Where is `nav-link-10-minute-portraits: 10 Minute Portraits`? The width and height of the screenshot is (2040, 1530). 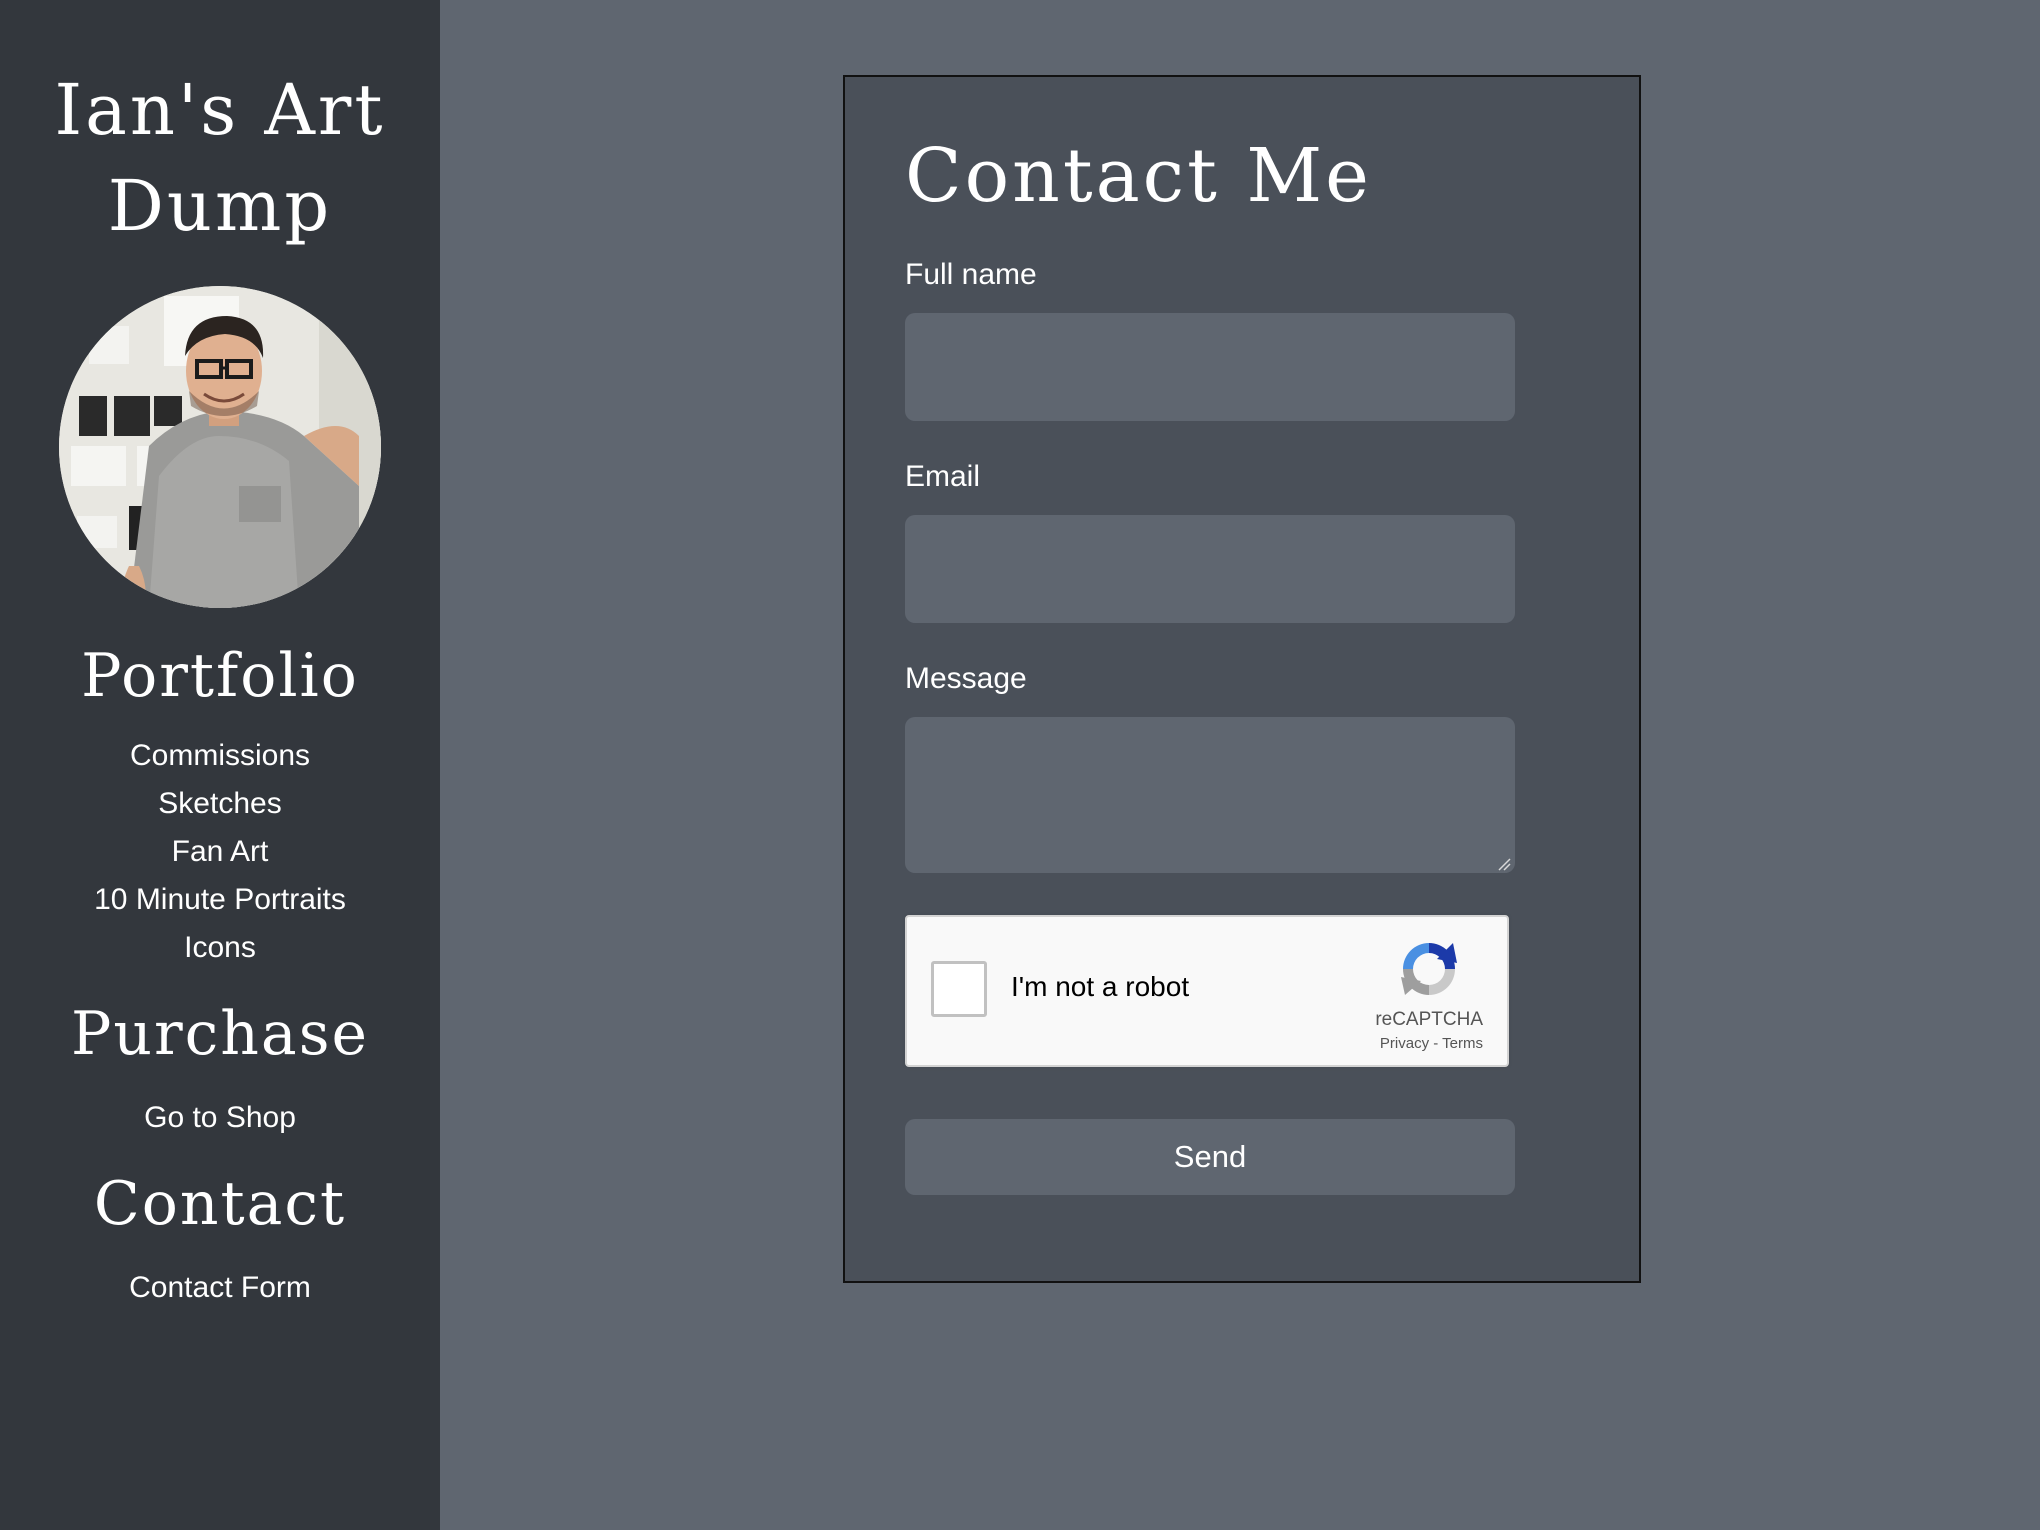 nav-link-10-minute-portraits: 10 Minute Portraits is located at coordinates (220, 899).